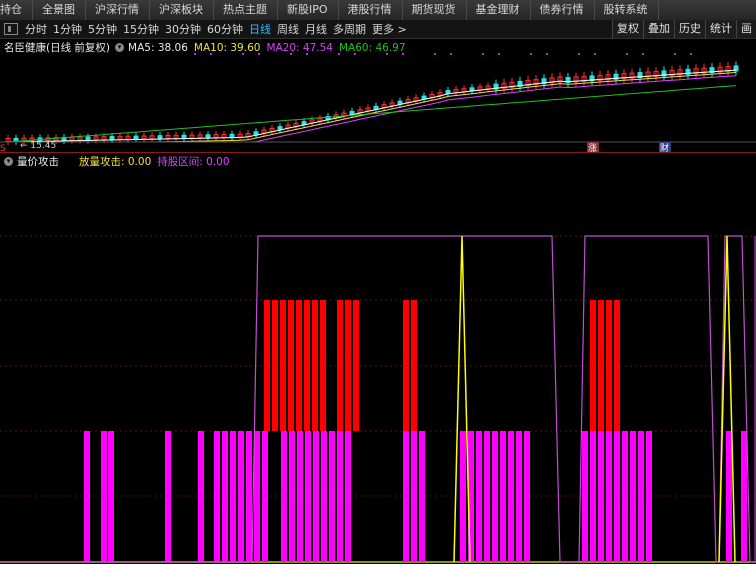  Describe the element at coordinates (316, 29) in the screenshot. I see `period-tab-8: 月线` at that location.